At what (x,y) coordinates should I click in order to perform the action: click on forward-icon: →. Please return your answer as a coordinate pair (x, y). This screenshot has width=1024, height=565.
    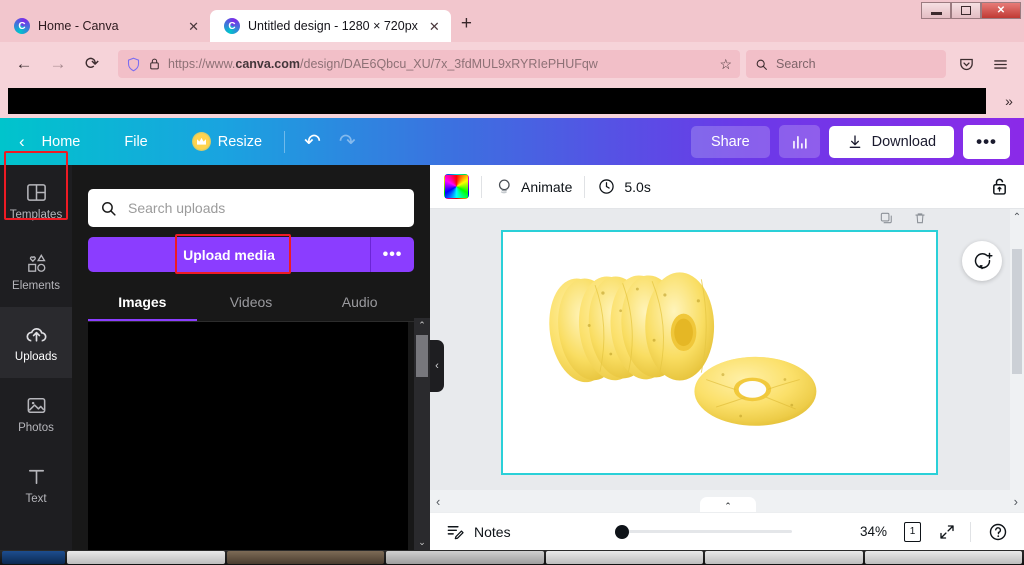
    Looking at the image, I should click on (58, 64).